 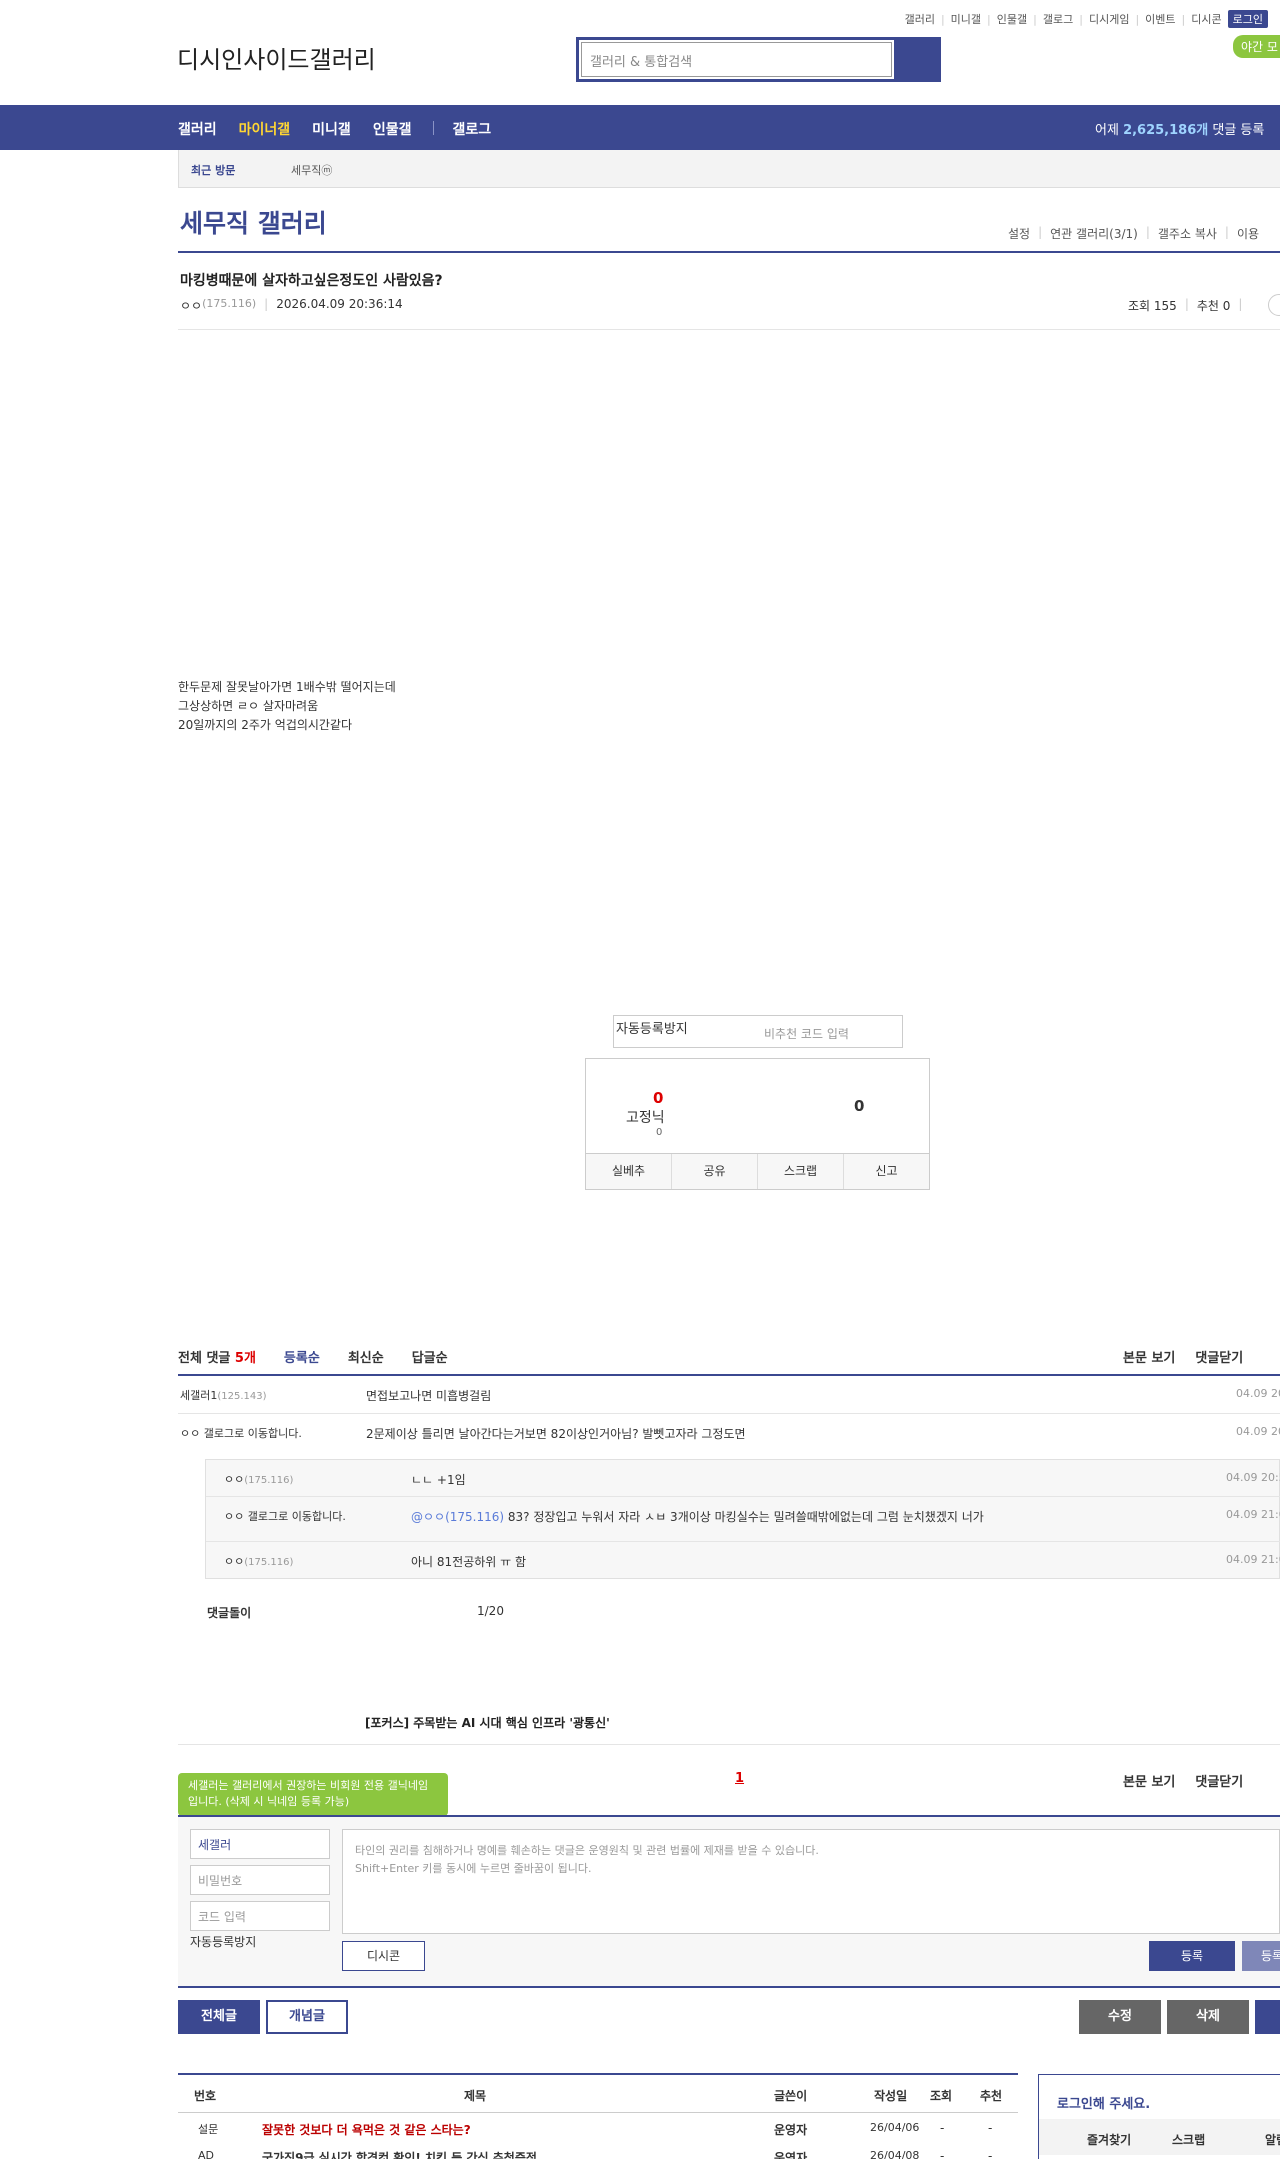 What do you see at coordinates (307, 2017) in the screenshot?
I see `concept-posts-button: 개념글` at bounding box center [307, 2017].